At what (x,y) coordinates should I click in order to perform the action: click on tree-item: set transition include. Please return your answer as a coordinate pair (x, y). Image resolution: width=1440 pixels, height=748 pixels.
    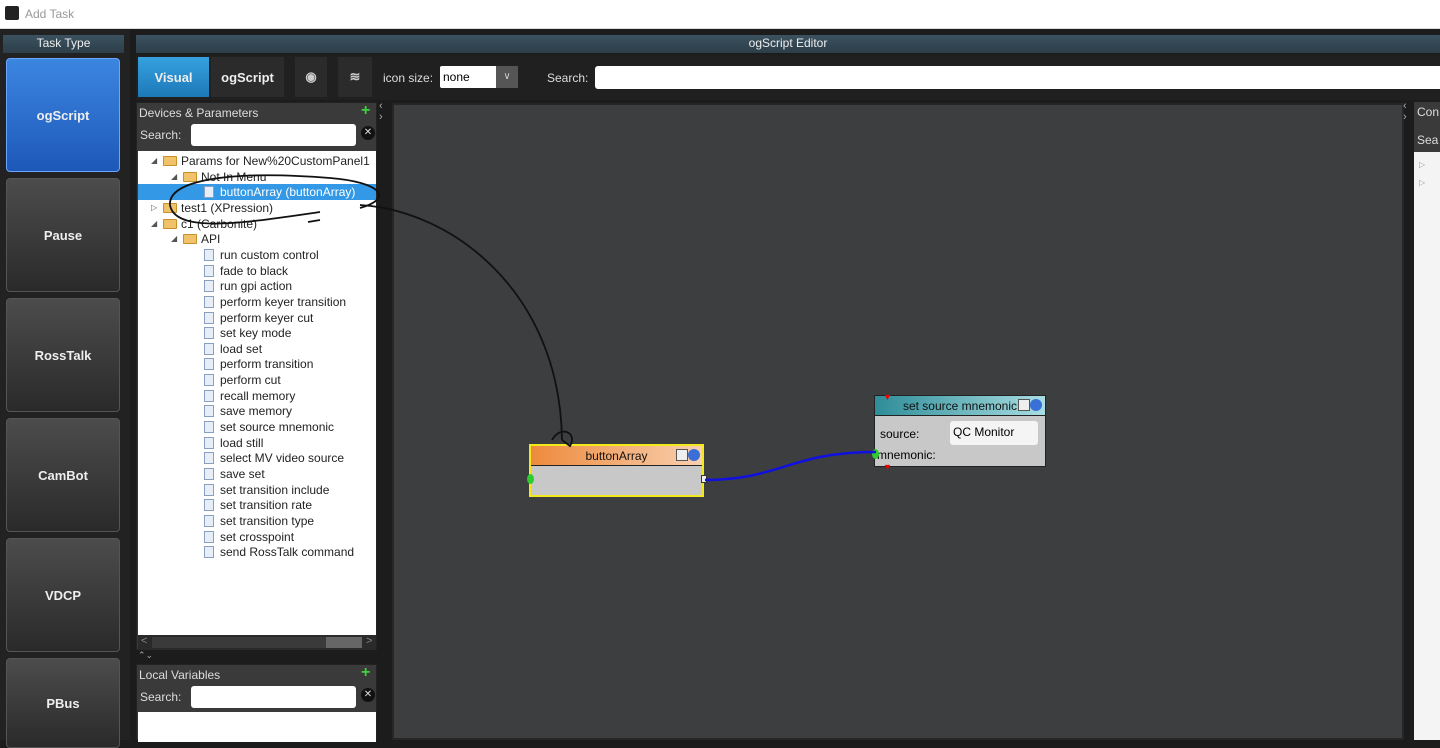
    Looking at the image, I should click on (257, 490).